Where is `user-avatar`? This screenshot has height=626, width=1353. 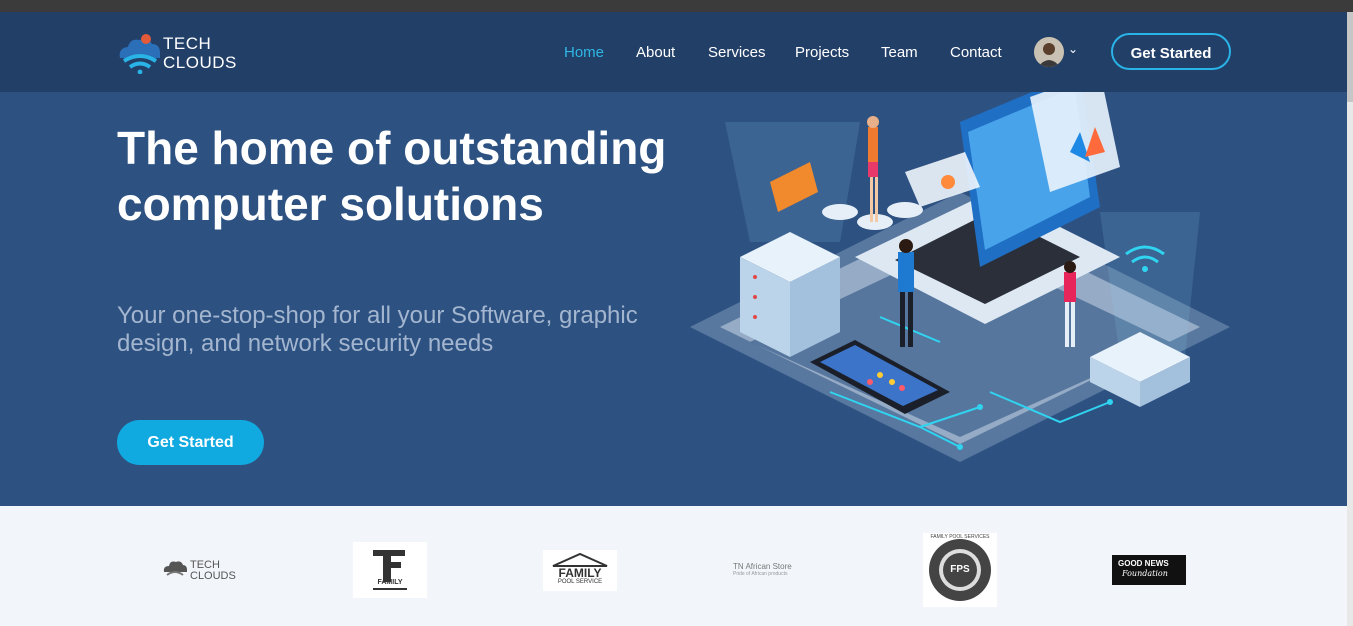 user-avatar is located at coordinates (1049, 52).